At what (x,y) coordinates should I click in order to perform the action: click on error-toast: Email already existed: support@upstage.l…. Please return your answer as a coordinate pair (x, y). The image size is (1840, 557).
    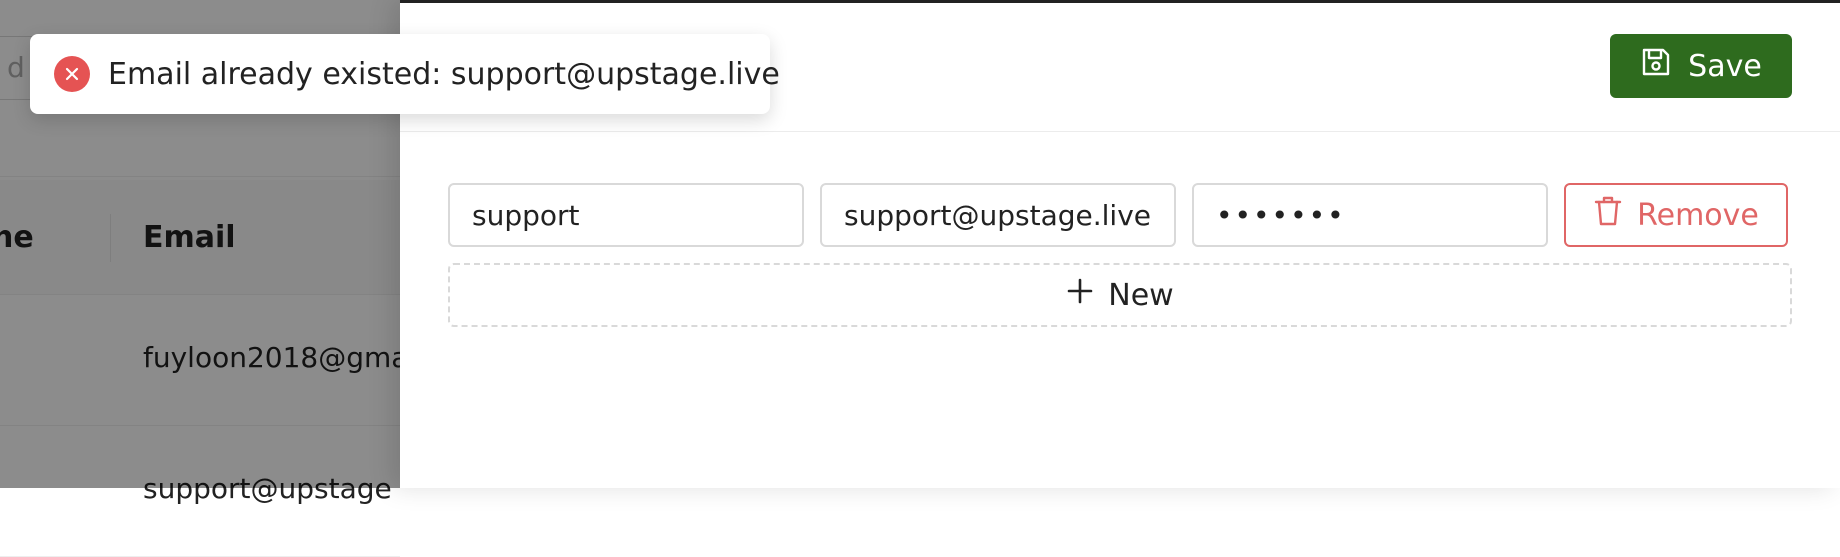
    Looking at the image, I should click on (405, 74).